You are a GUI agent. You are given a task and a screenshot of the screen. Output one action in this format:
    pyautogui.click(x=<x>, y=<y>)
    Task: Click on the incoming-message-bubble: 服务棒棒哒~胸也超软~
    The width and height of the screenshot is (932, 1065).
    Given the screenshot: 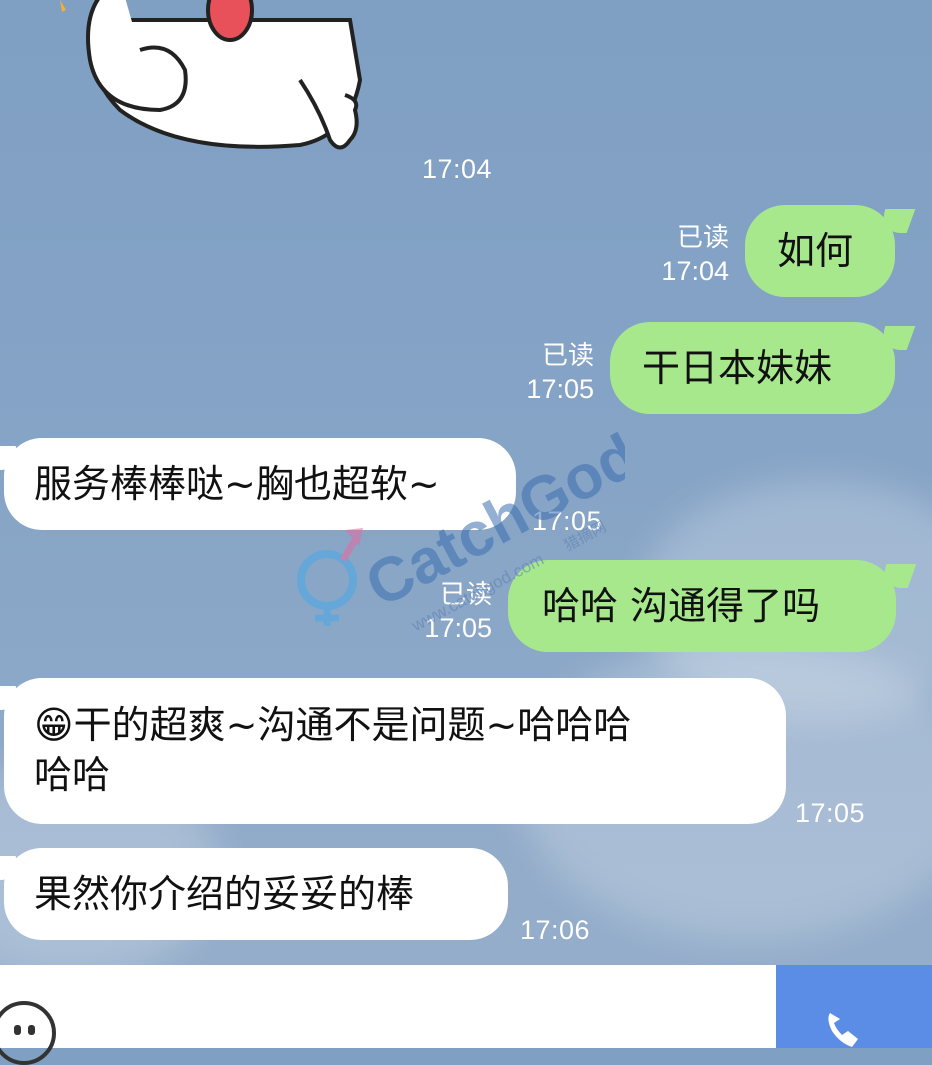 What is the action you would take?
    pyautogui.click(x=260, y=484)
    